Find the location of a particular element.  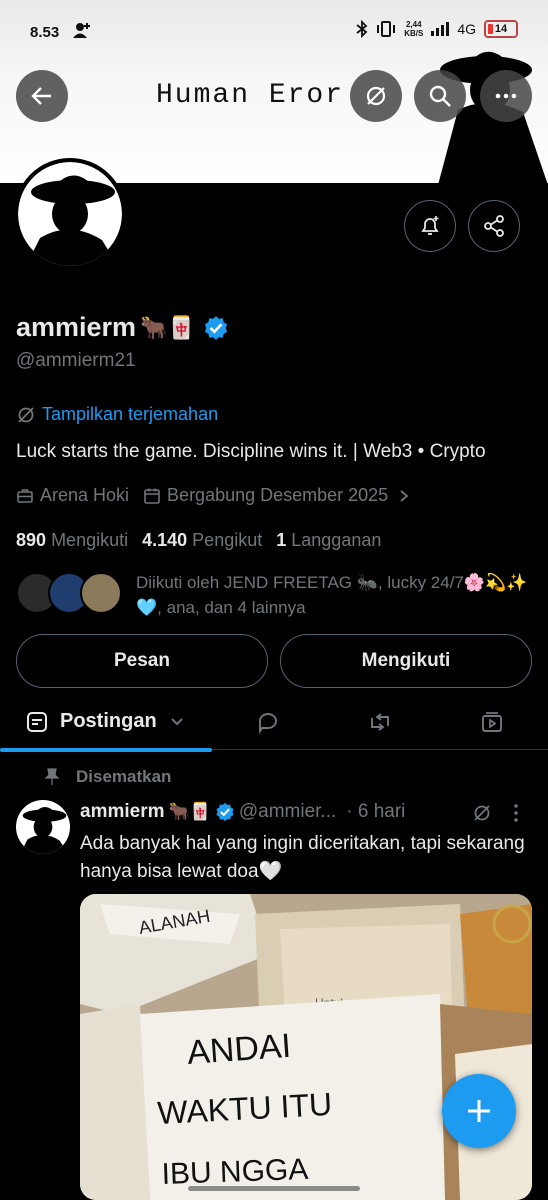

image-handwriting-1: ANDAI is located at coordinates (239, 1049).